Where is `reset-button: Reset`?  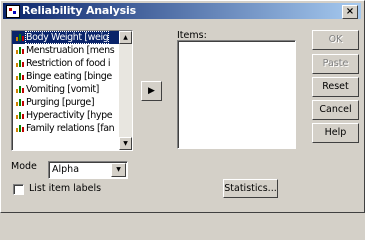 reset-button: Reset is located at coordinates (335, 87).